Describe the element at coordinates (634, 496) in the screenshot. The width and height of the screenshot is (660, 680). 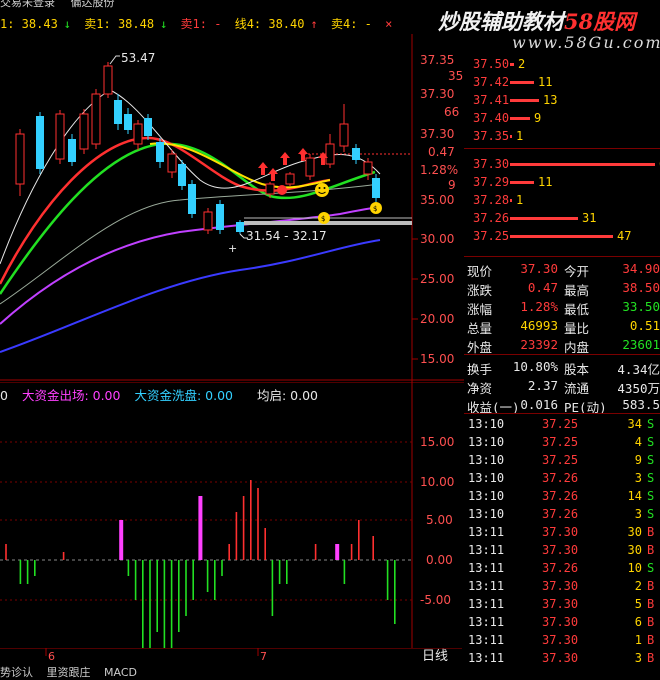
I see `tick-volume: 14` at that location.